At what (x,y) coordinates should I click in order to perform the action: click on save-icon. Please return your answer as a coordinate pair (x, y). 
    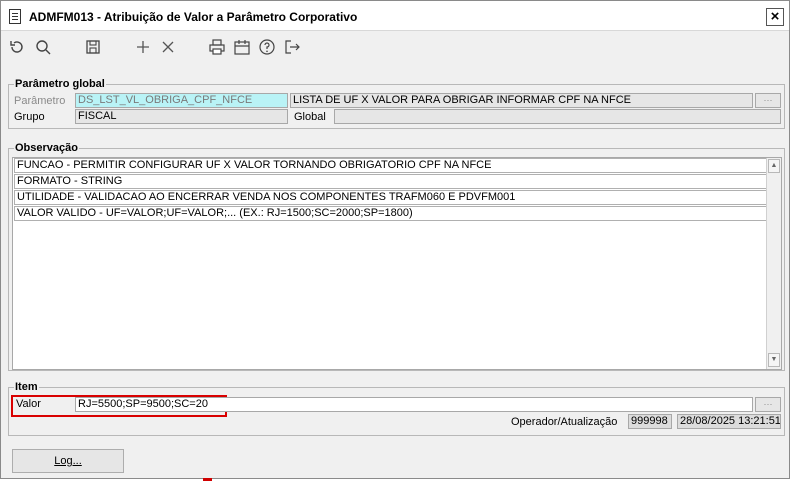
    Looking at the image, I should click on (93, 47).